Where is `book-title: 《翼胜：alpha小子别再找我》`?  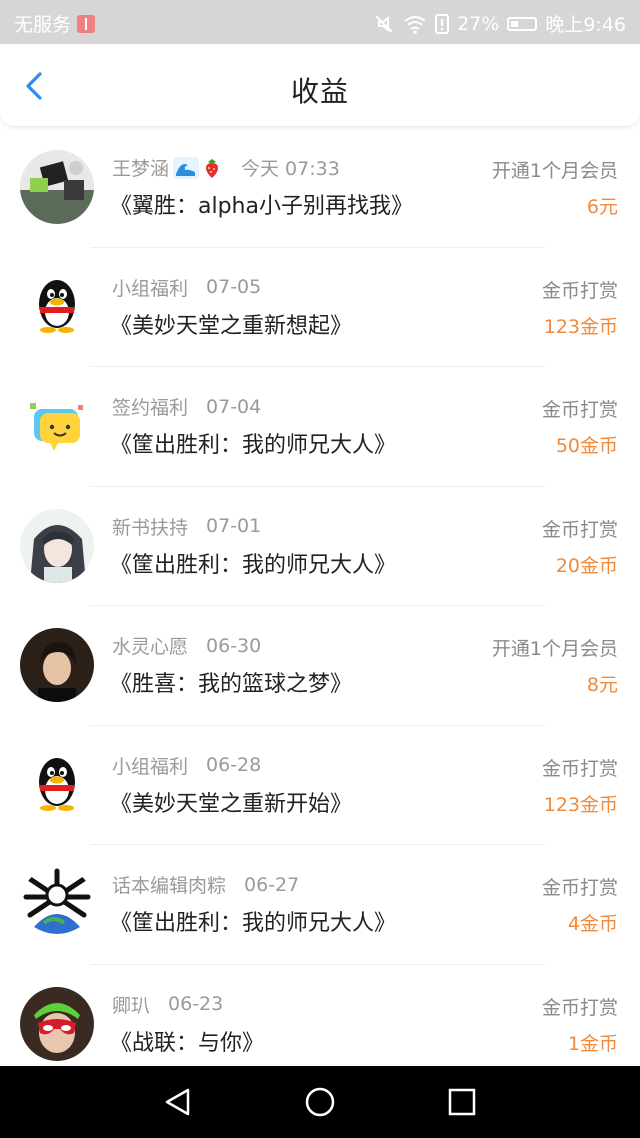 book-title: 《翼胜：alpha小子别再找我》 is located at coordinates (261, 204).